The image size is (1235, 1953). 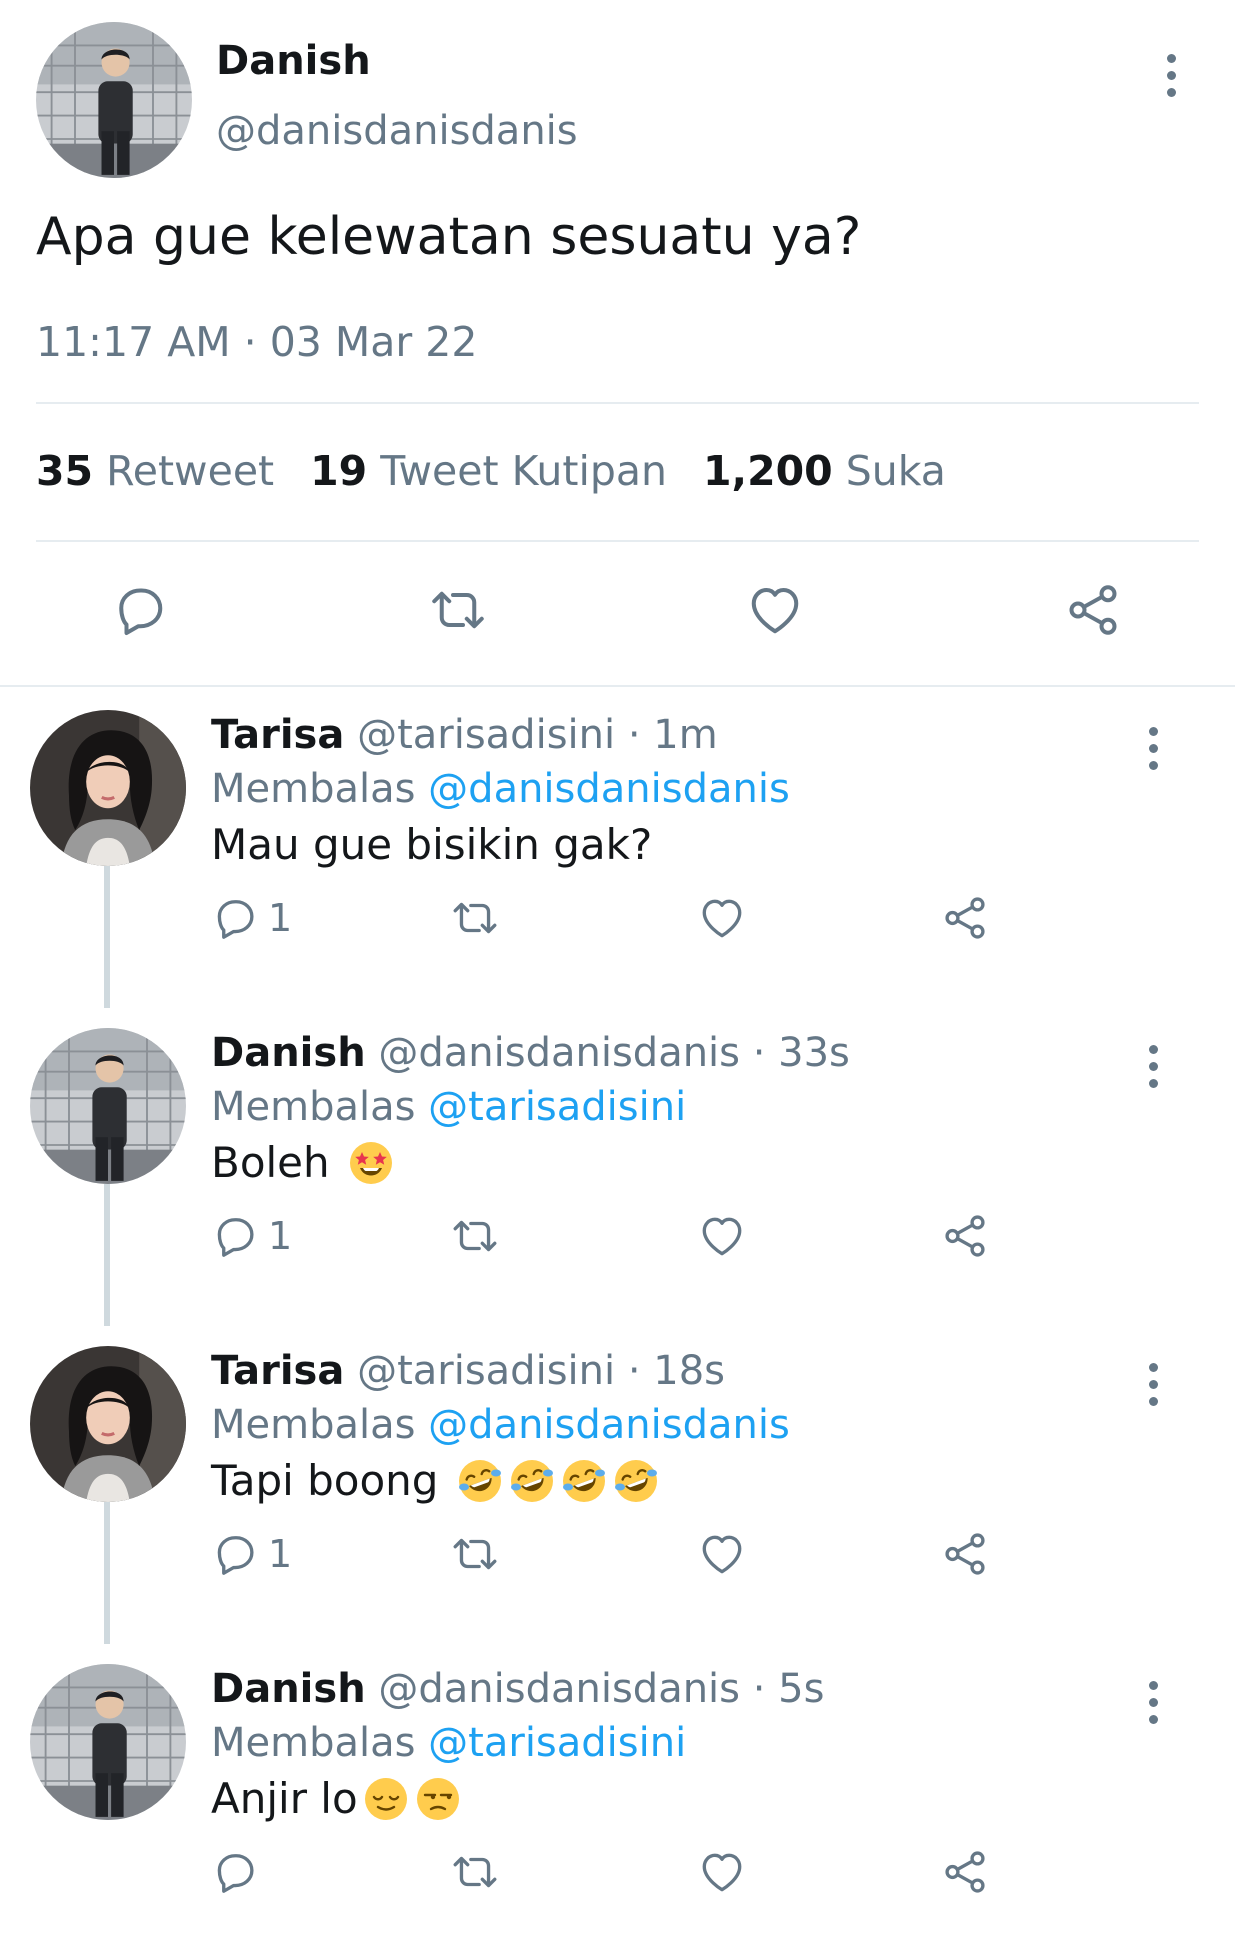 What do you see at coordinates (432, 844) in the screenshot?
I see `reply-text: Mau gue bisikin gak?` at bounding box center [432, 844].